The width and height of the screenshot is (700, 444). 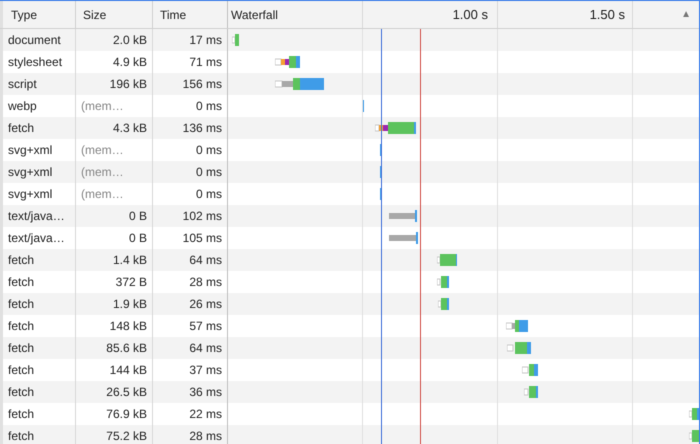 I want to click on table-cell-text: 75.2 kB, so click(x=126, y=436).